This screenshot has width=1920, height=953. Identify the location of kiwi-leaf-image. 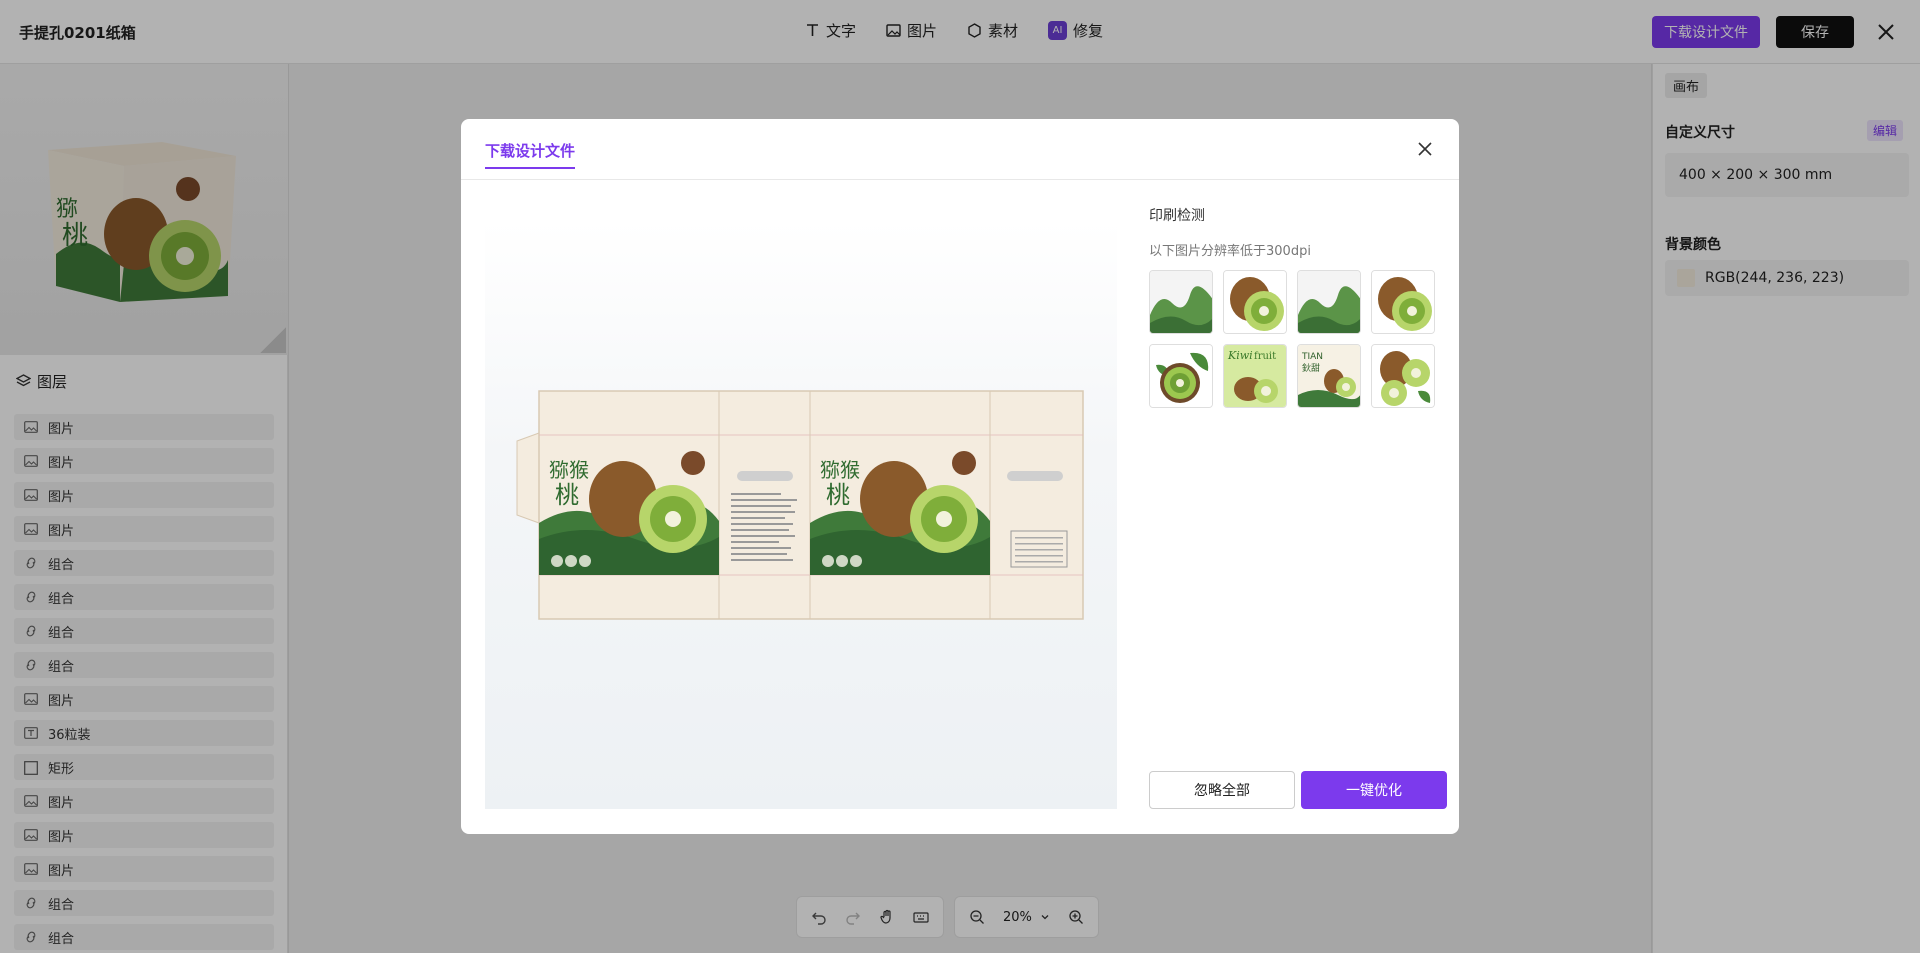
(1181, 376).